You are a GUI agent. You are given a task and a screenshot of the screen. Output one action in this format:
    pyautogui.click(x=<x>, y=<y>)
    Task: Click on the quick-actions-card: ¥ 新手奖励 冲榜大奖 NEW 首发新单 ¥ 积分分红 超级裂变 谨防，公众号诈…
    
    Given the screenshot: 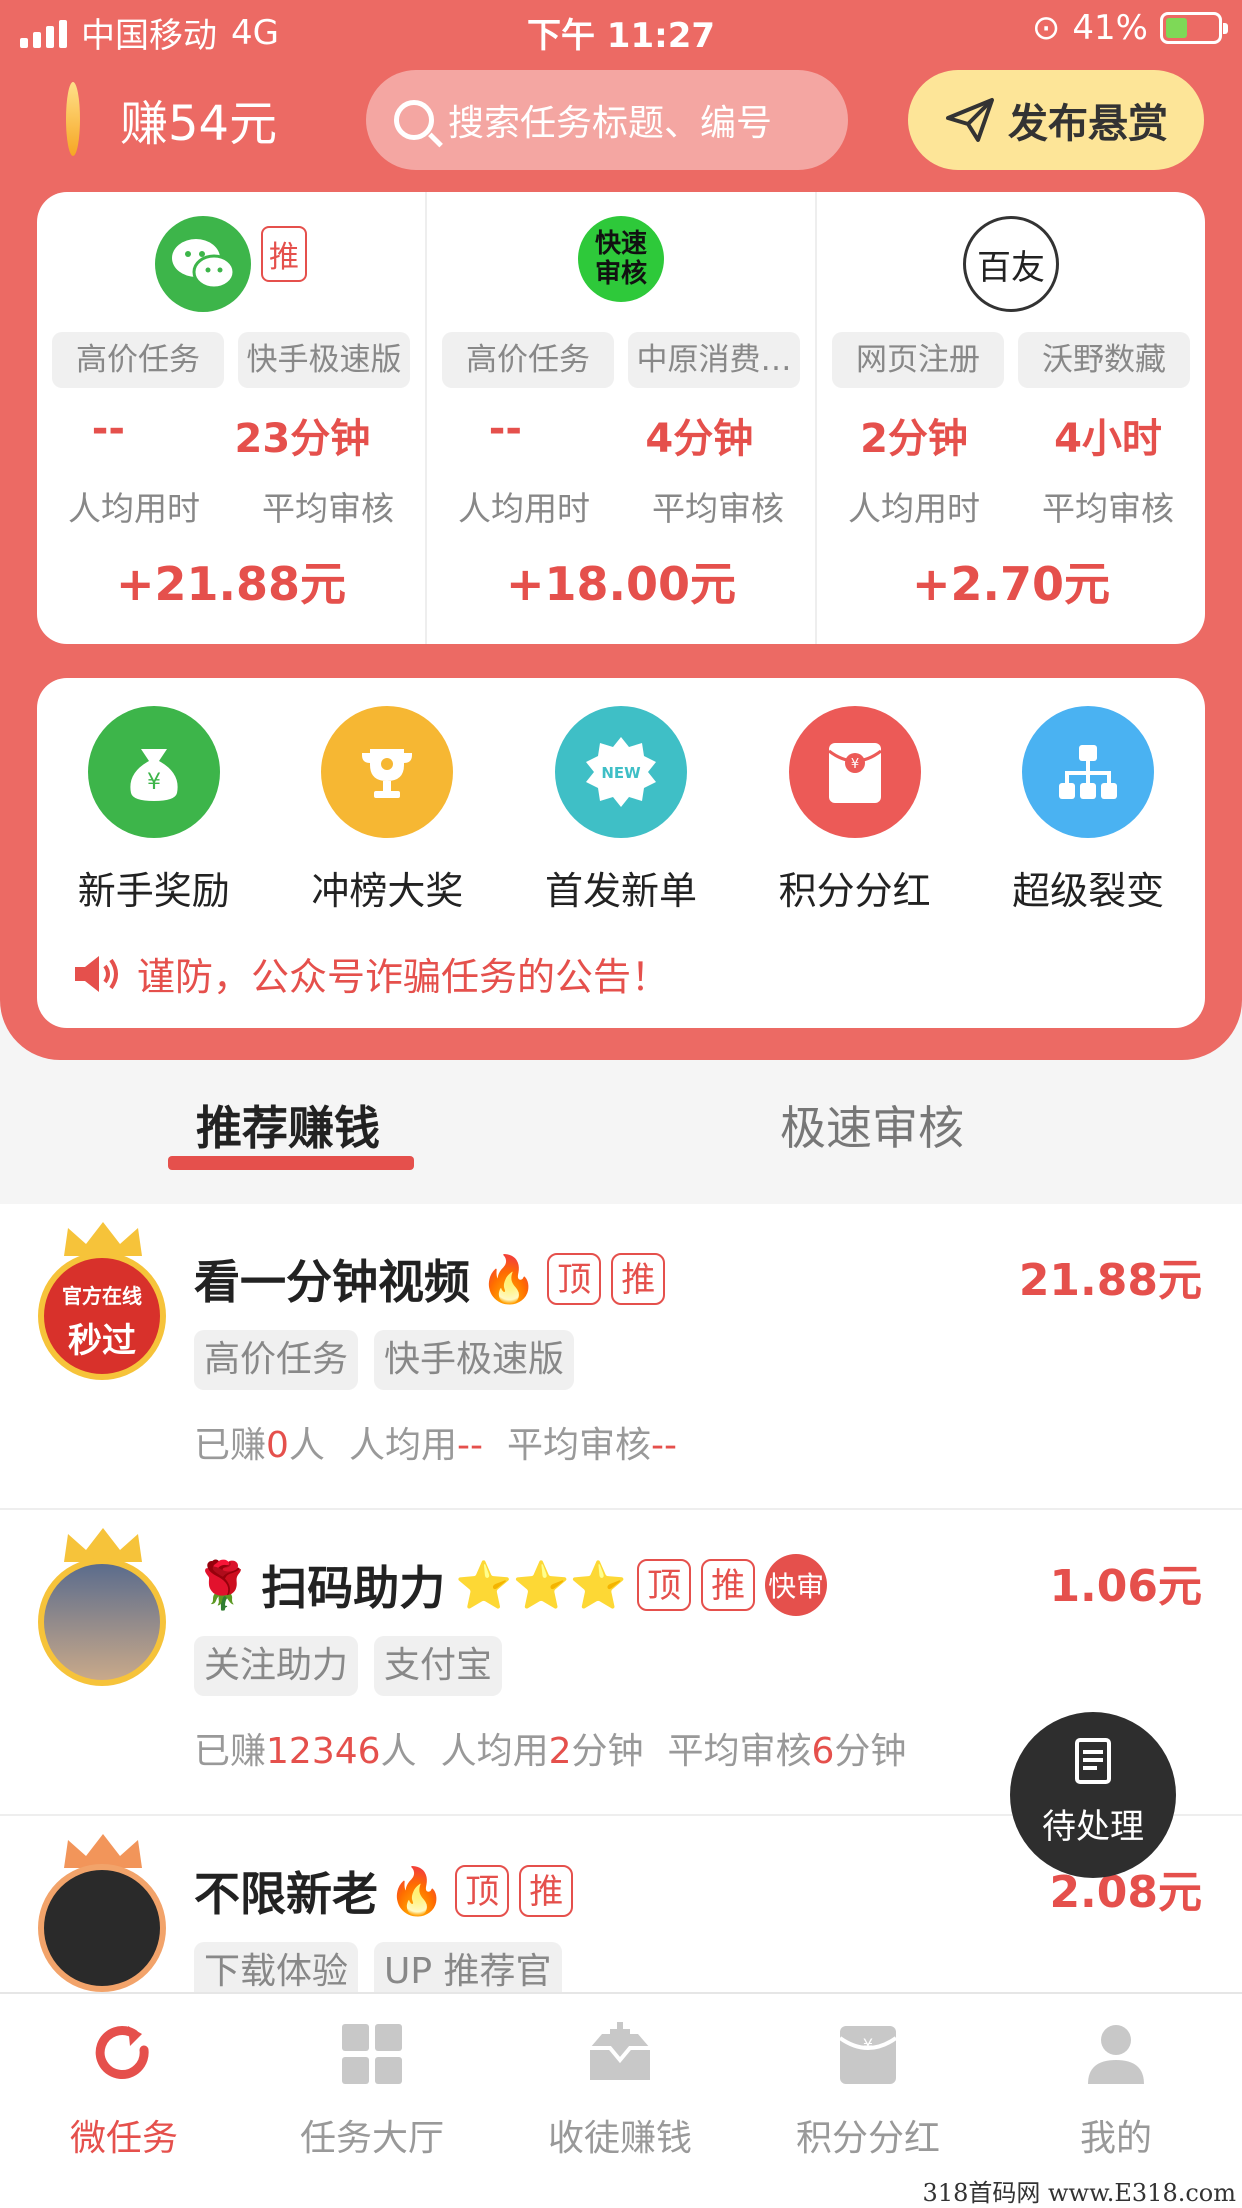 What is the action you would take?
    pyautogui.click(x=621, y=853)
    